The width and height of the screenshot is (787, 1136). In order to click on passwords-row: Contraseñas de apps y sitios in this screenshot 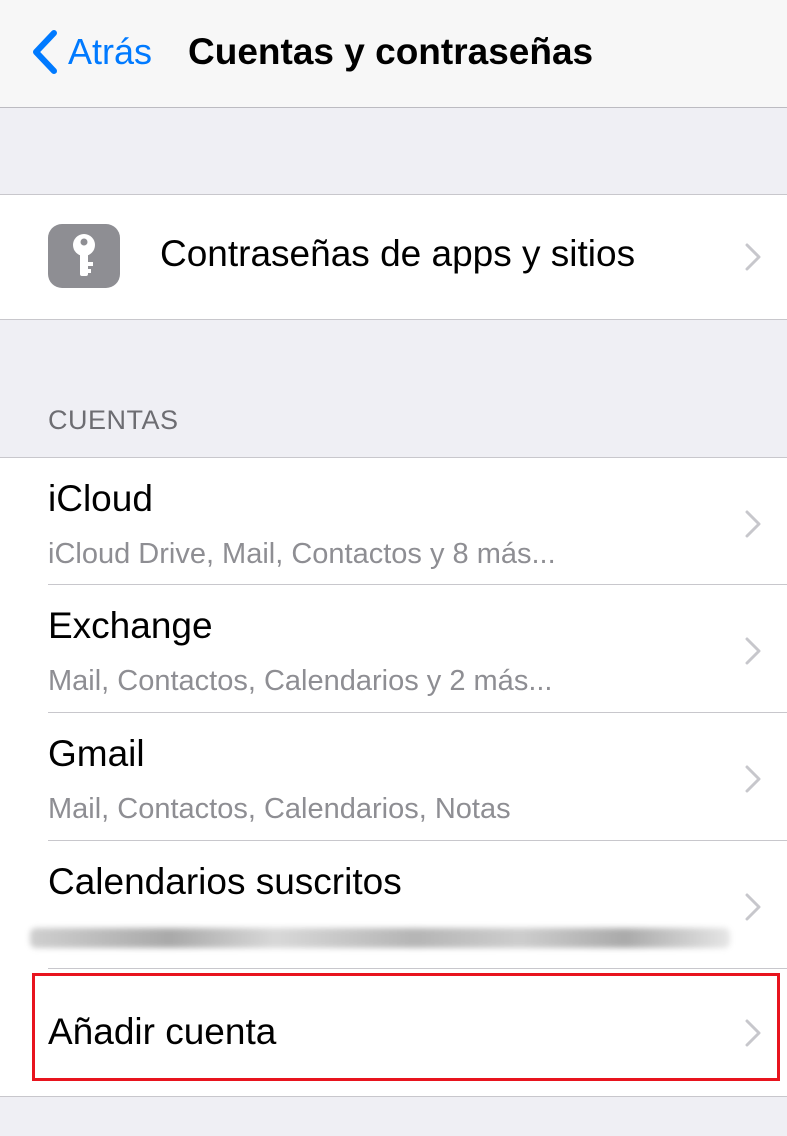, I will do `click(393, 257)`.